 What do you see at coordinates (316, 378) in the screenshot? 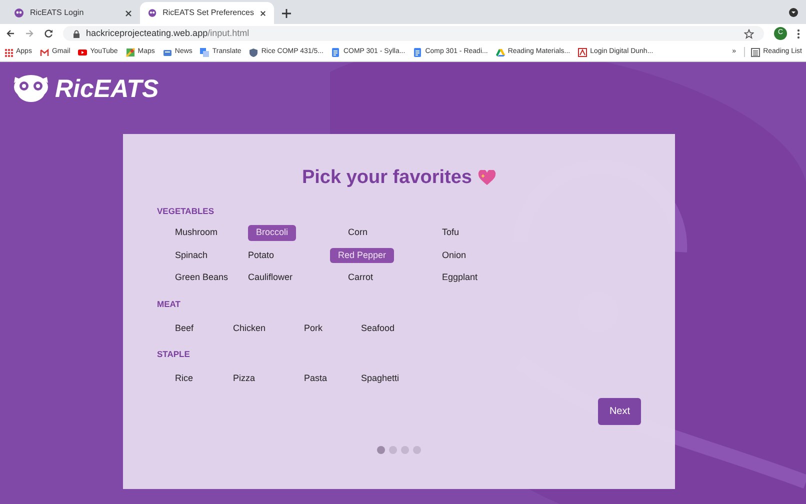
I see `food-option: Pasta` at bounding box center [316, 378].